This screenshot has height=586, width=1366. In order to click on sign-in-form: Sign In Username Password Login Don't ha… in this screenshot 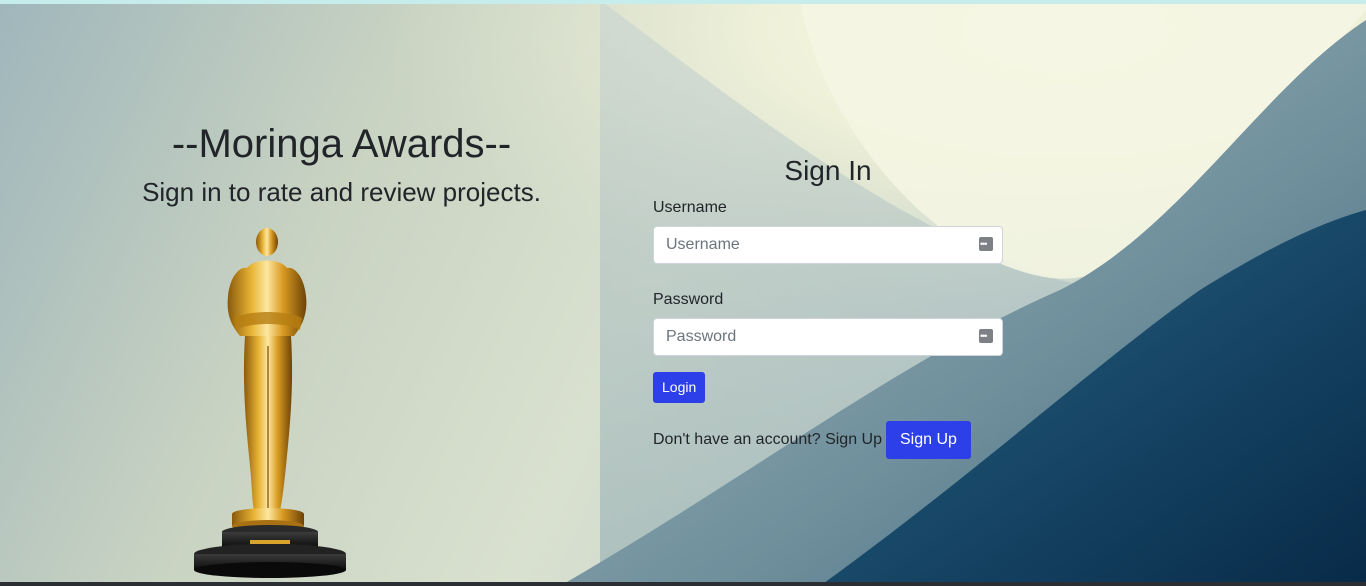, I will do `click(828, 304)`.